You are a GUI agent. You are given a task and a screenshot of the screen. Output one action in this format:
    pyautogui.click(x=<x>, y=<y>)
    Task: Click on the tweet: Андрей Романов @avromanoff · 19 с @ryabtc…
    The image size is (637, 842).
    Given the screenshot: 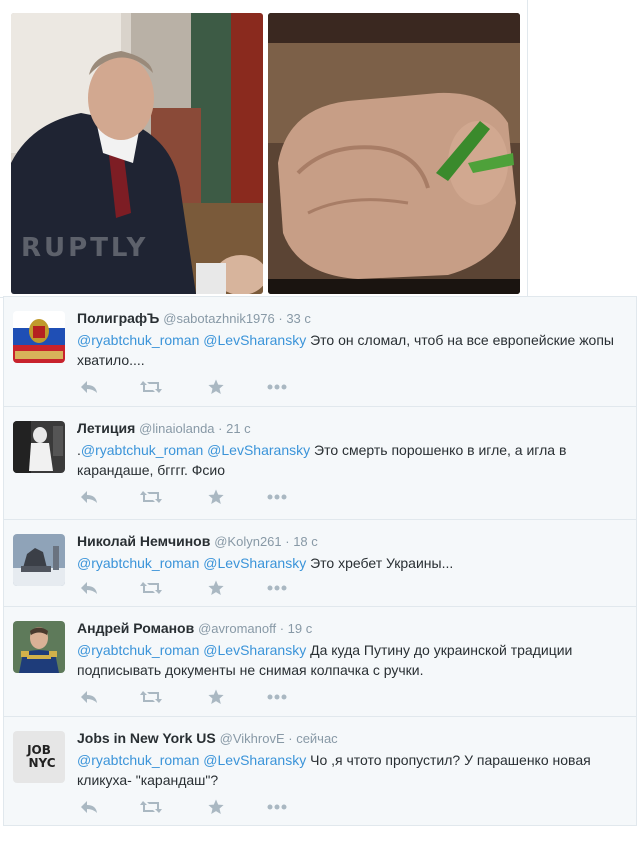 What is the action you would take?
    pyautogui.click(x=320, y=662)
    